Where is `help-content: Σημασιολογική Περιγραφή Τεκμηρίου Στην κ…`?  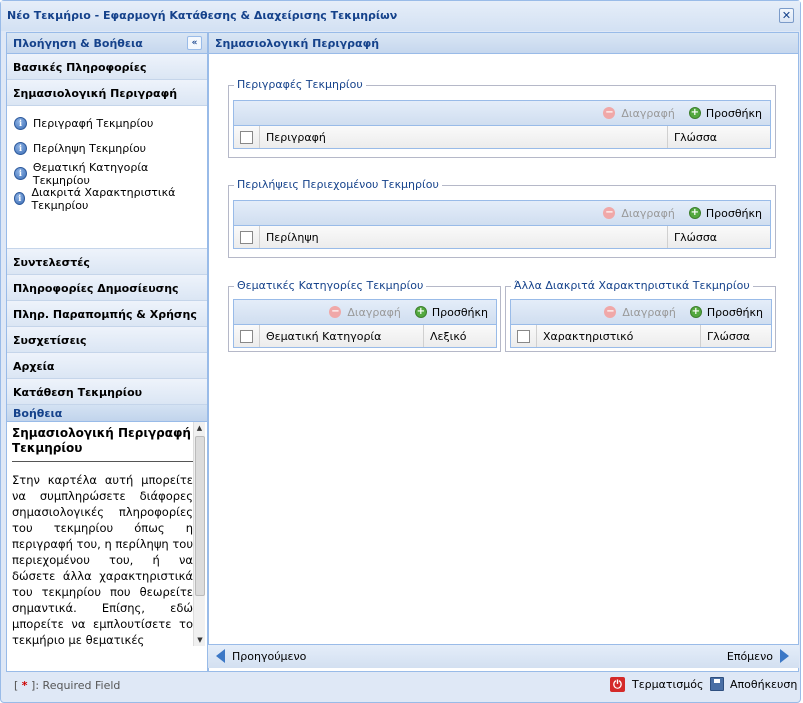
help-content: Σημασιολογική Περιγραφή Τεκμηρίου Στην κ… is located at coordinates (102, 537).